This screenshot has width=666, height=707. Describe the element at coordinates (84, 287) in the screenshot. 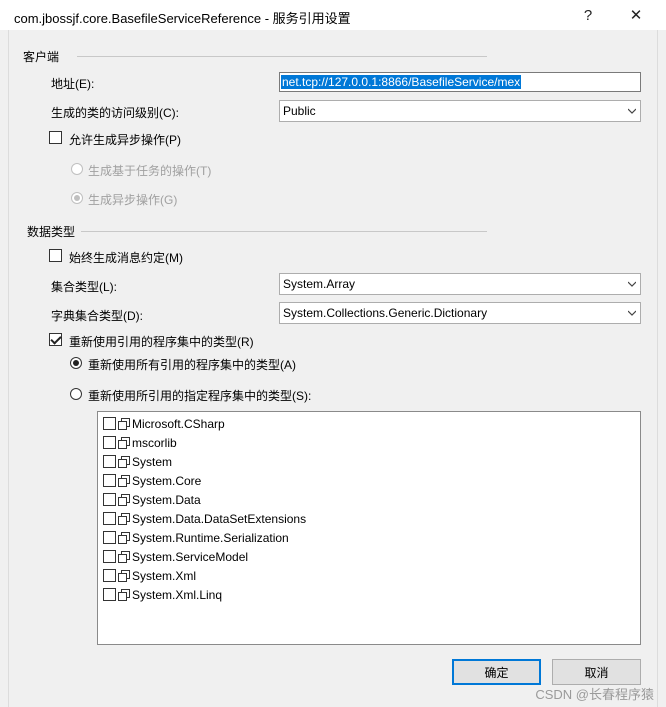

I see `collection-type-label: 集合类型(L):` at that location.